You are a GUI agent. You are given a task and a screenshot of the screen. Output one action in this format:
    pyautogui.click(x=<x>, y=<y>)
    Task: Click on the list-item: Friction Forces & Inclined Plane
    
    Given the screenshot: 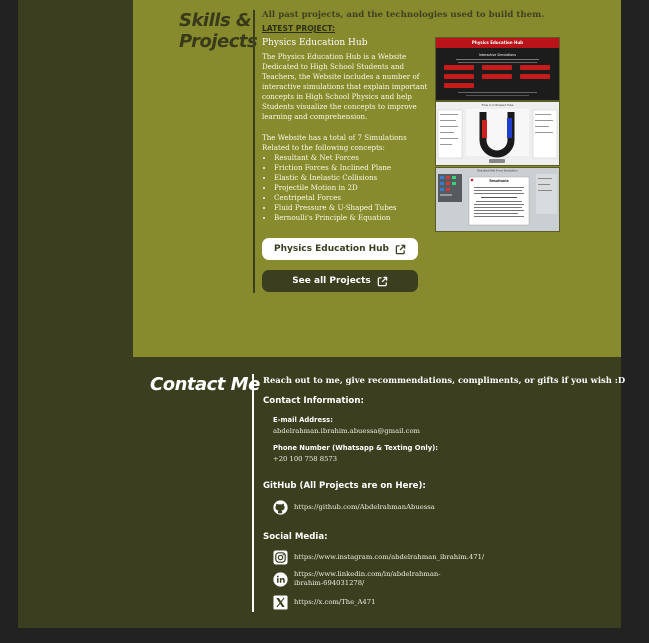 What is the action you would take?
    pyautogui.click(x=335, y=168)
    